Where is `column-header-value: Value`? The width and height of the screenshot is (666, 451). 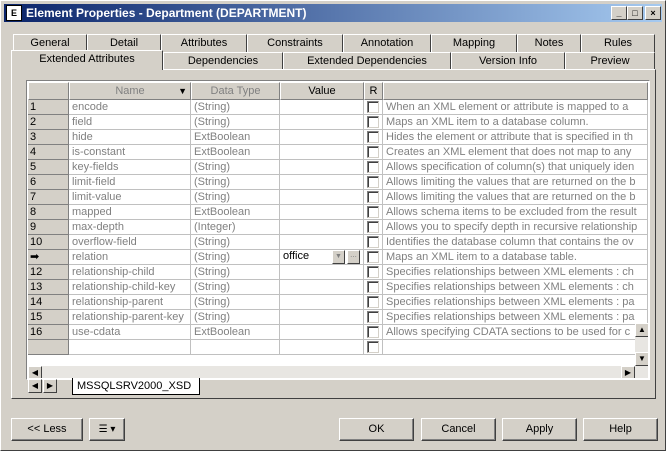
column-header-value: Value is located at coordinates (322, 91).